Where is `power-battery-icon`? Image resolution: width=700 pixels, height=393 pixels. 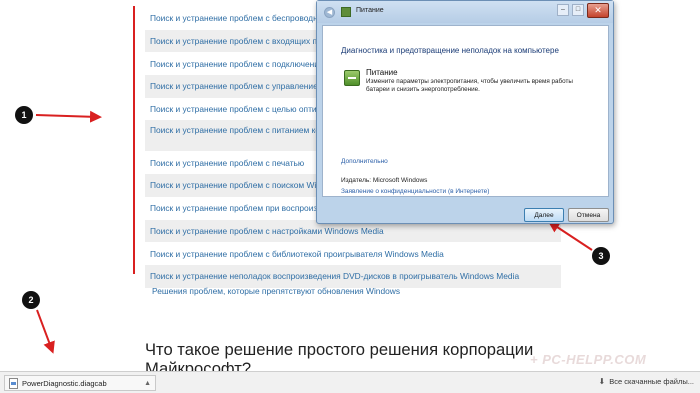
power-battery-icon is located at coordinates (352, 78).